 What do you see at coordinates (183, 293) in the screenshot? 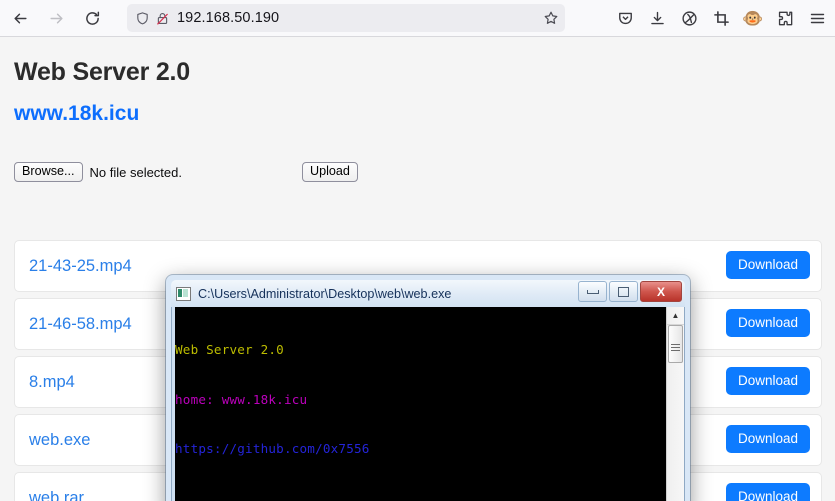
I see `console-icon` at bounding box center [183, 293].